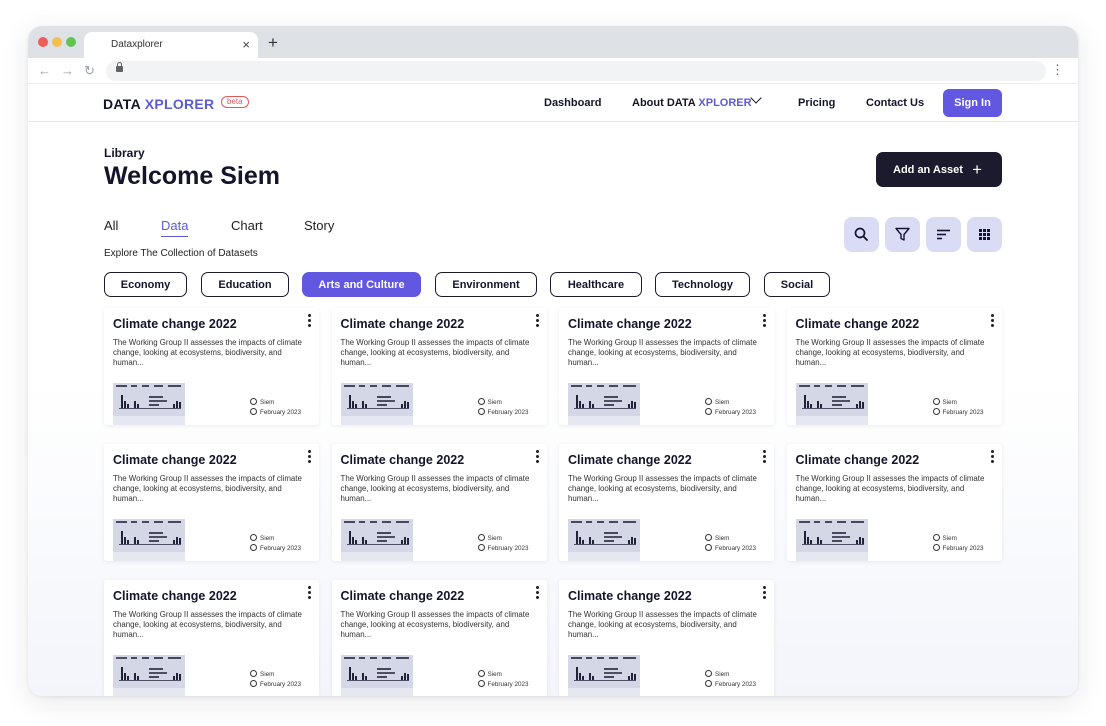 This screenshot has width=1106, height=726. What do you see at coordinates (245, 284) in the screenshot?
I see `category-education: Education` at bounding box center [245, 284].